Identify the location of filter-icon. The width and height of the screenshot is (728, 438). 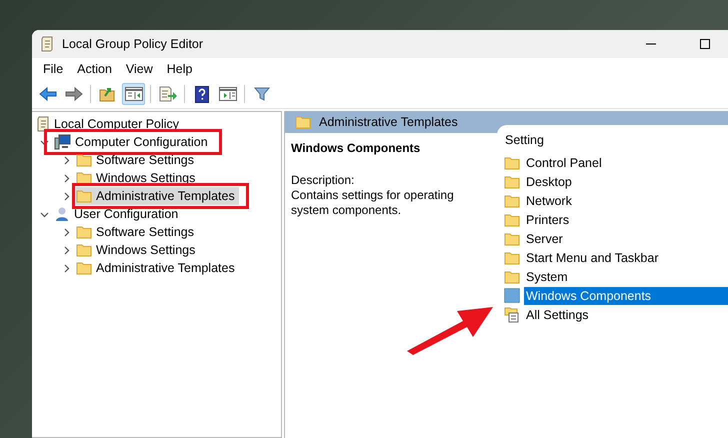
(262, 94).